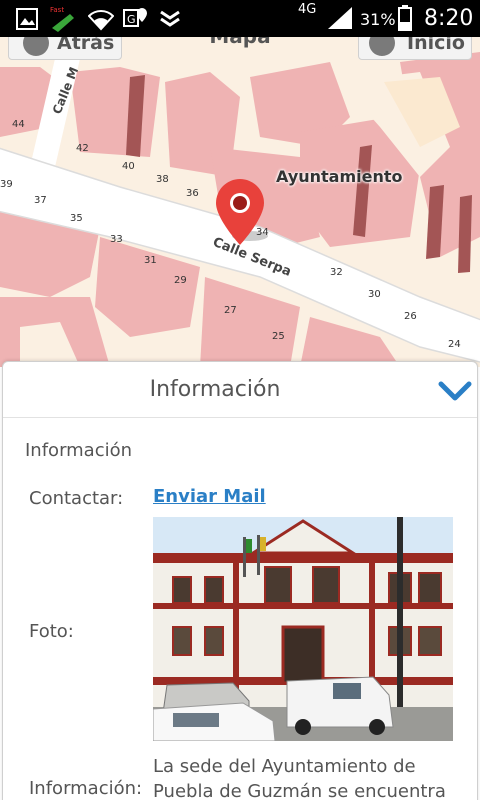 The height and width of the screenshot is (800, 480). Describe the element at coordinates (405, 18) in the screenshot. I see `battery-icon` at that location.